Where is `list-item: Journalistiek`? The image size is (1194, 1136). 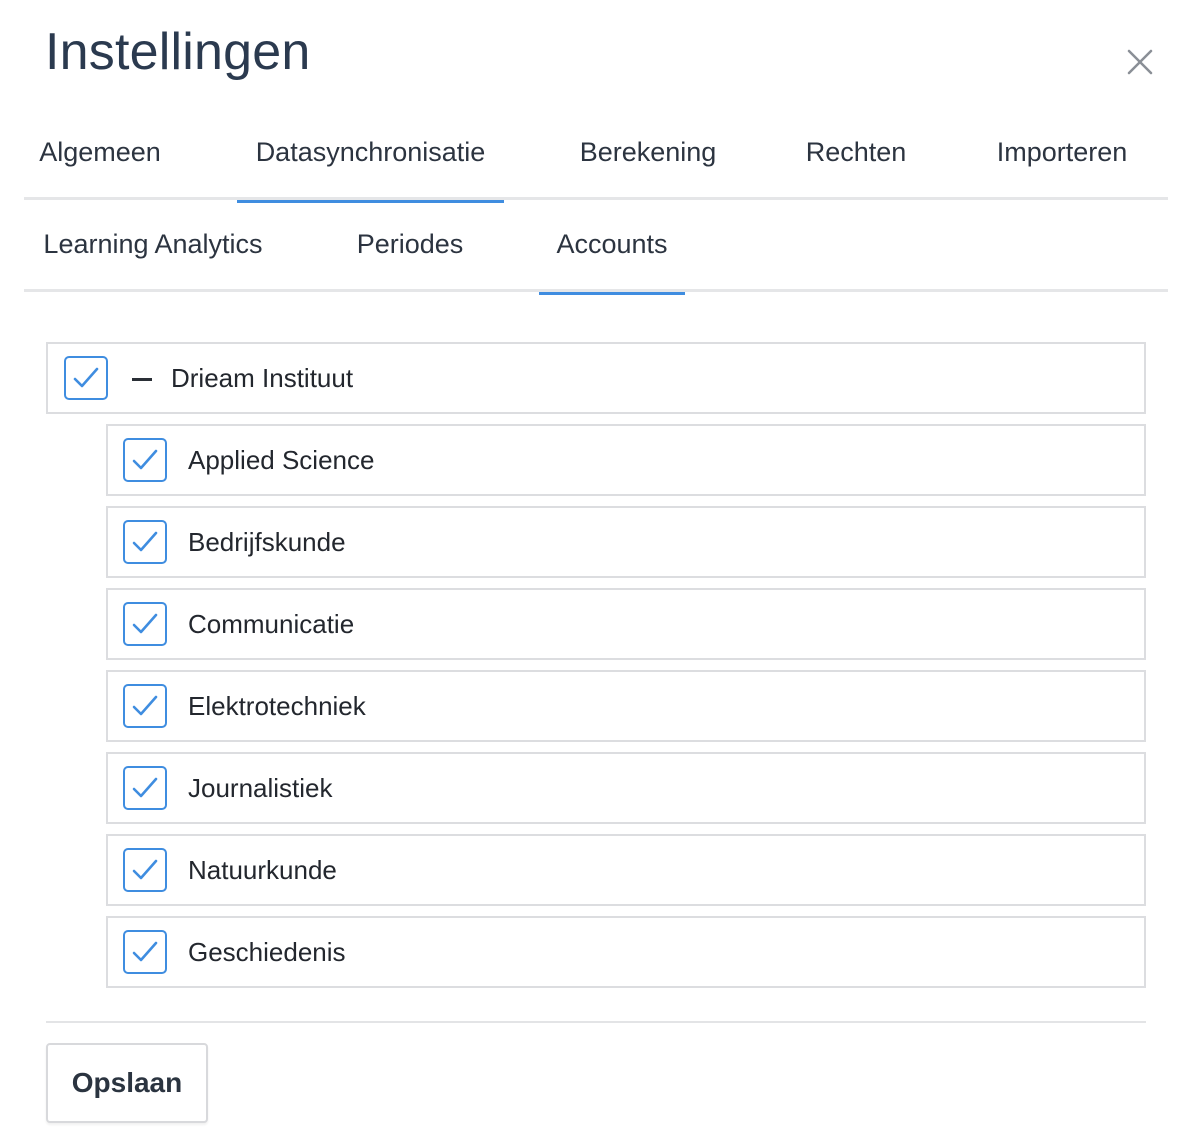 list-item: Journalistiek is located at coordinates (626, 788).